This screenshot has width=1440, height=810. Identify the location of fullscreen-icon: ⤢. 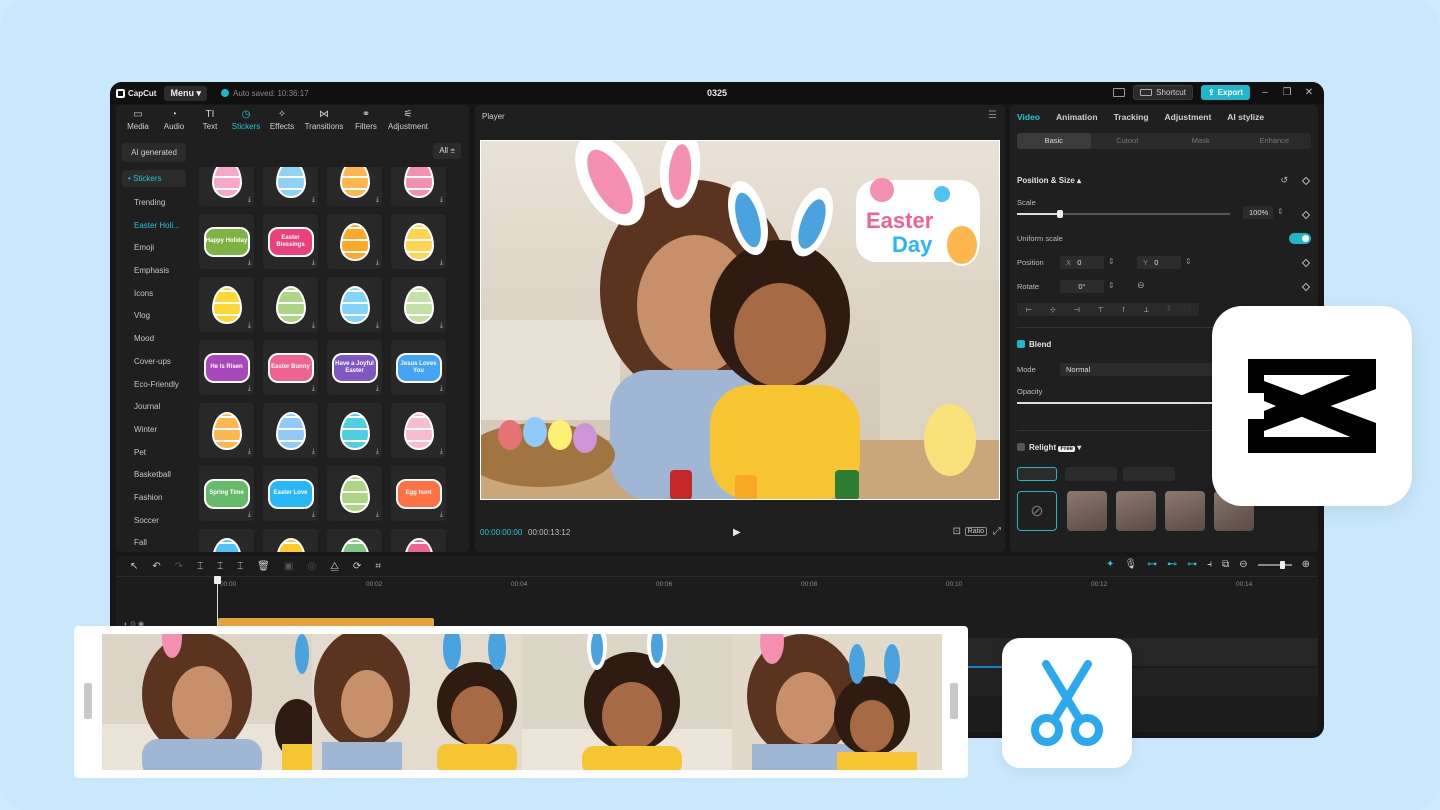
(997, 531).